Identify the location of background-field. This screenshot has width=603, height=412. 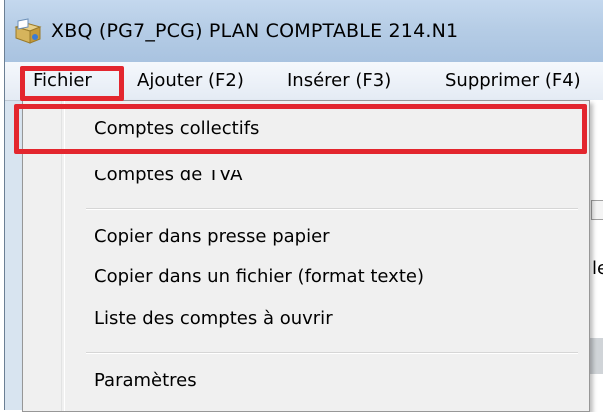
(597, 210).